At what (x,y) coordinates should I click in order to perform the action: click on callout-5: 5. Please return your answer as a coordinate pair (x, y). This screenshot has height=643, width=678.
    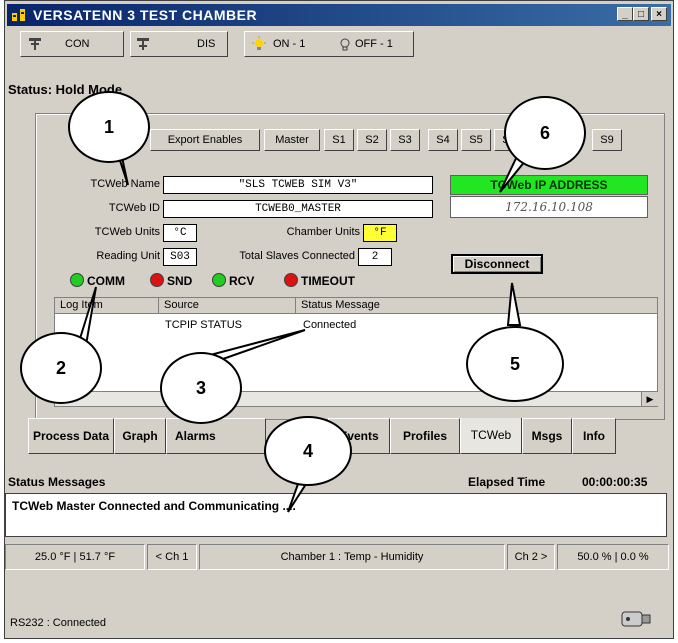
    Looking at the image, I should click on (515, 364).